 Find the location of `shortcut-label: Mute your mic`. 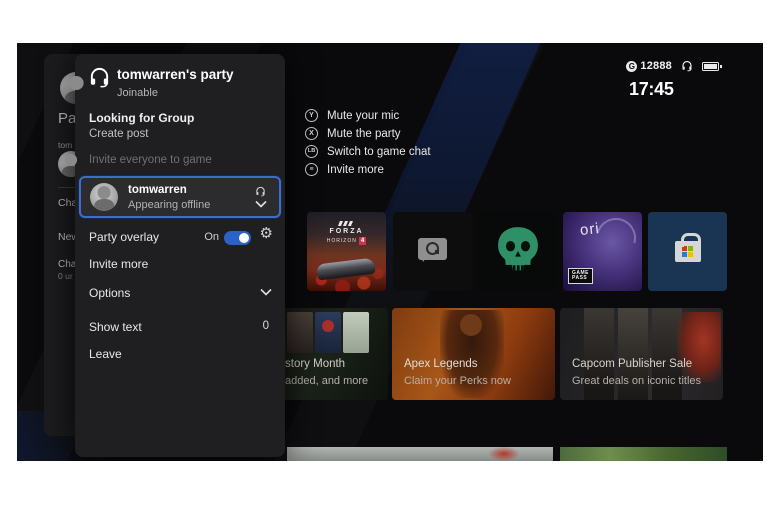

shortcut-label: Mute your mic is located at coordinates (363, 115).